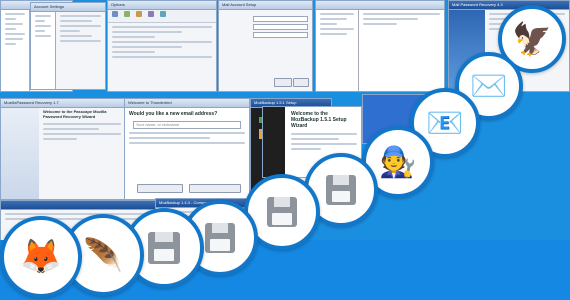 The width and height of the screenshot is (570, 300). What do you see at coordinates (63, 103) in the screenshot?
I see `window-titlebar: MozillaPassword Recovery 1.7` at bounding box center [63, 103].